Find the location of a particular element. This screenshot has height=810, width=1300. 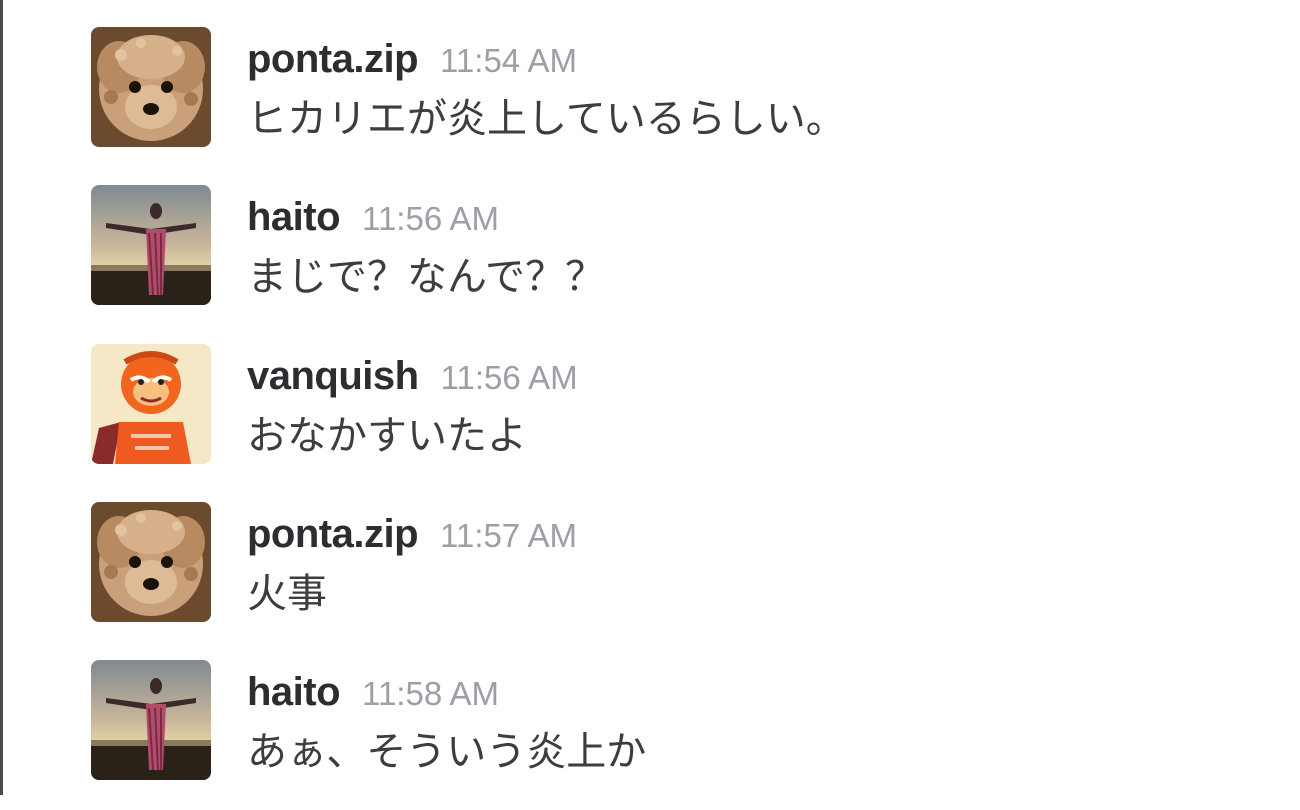

message-text: ヒカリエが炎上しているらしい。 is located at coordinates (546, 119).